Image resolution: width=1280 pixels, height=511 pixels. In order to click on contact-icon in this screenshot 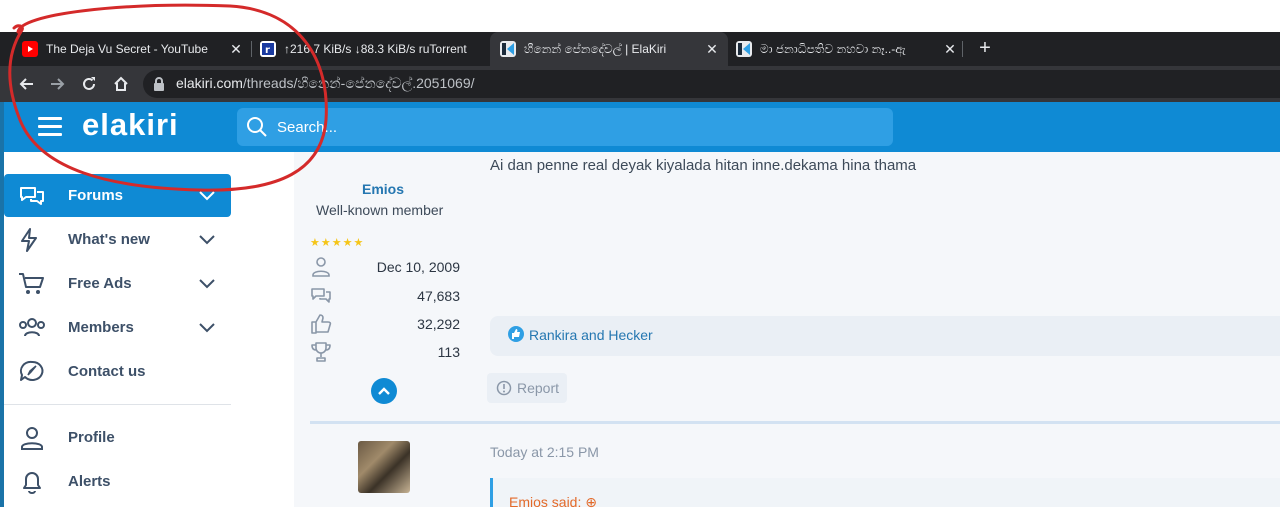, I will do `click(31, 370)`.